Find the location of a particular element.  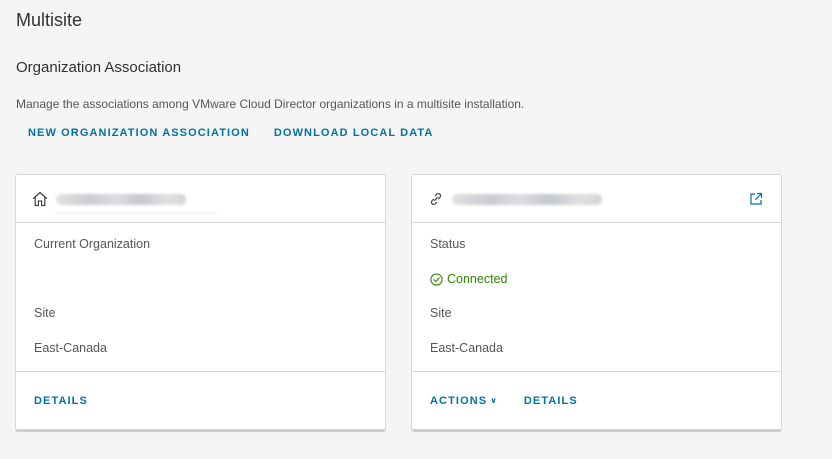

check-circle-icon is located at coordinates (436, 279).